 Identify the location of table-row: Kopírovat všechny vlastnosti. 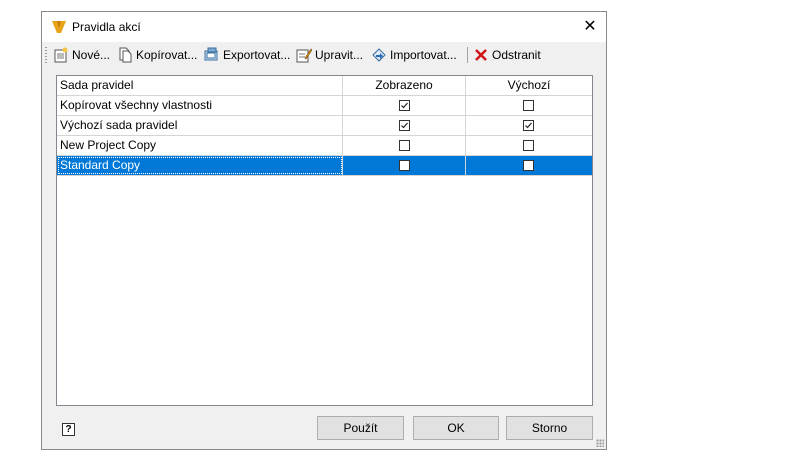
(324, 106).